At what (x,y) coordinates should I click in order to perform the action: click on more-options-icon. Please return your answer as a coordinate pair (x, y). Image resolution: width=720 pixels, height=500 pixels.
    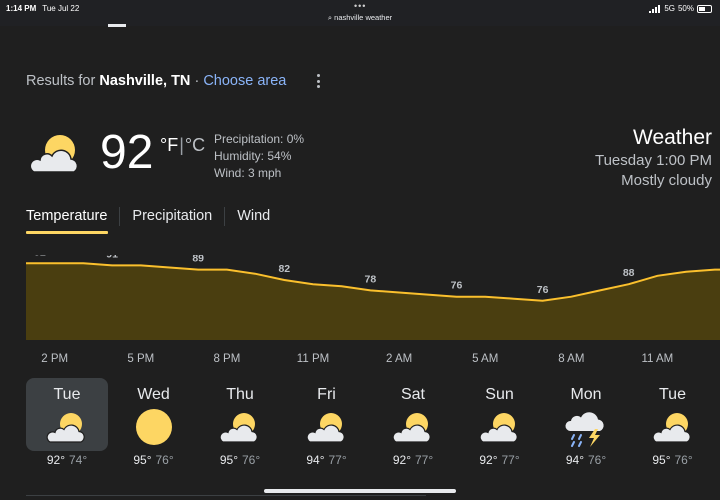
    Looking at the image, I should click on (318, 81).